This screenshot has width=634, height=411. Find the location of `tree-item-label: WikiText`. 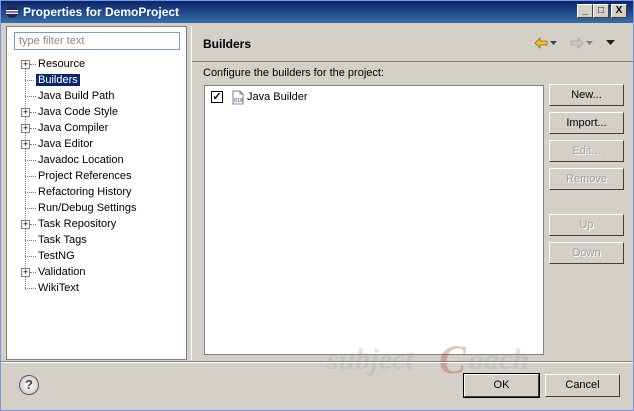

tree-item-label: WikiText is located at coordinates (58, 288).